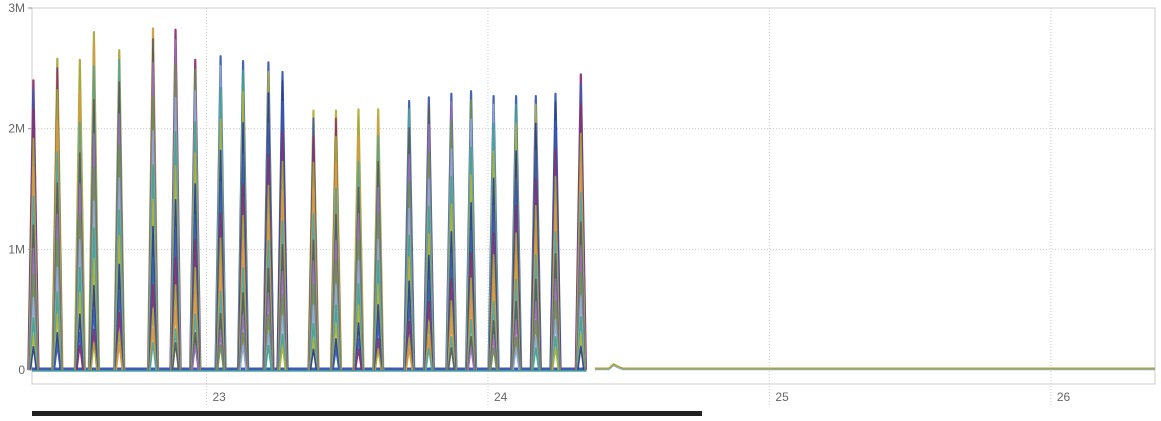 Image resolution: width=1161 pixels, height=421 pixels. What do you see at coordinates (16, 129) in the screenshot?
I see `y-tick-label: 2M` at bounding box center [16, 129].